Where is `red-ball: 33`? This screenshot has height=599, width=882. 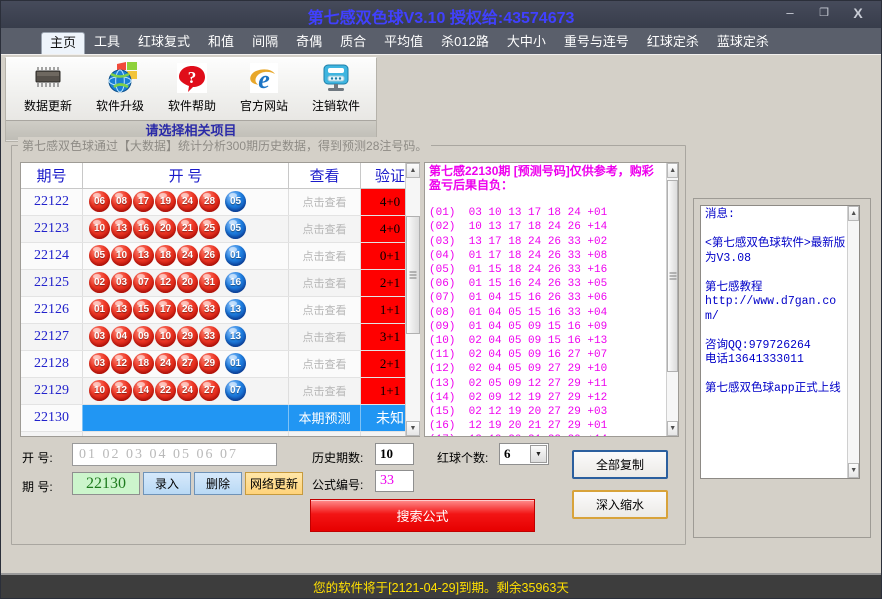 red-ball: 33 is located at coordinates (209, 337).